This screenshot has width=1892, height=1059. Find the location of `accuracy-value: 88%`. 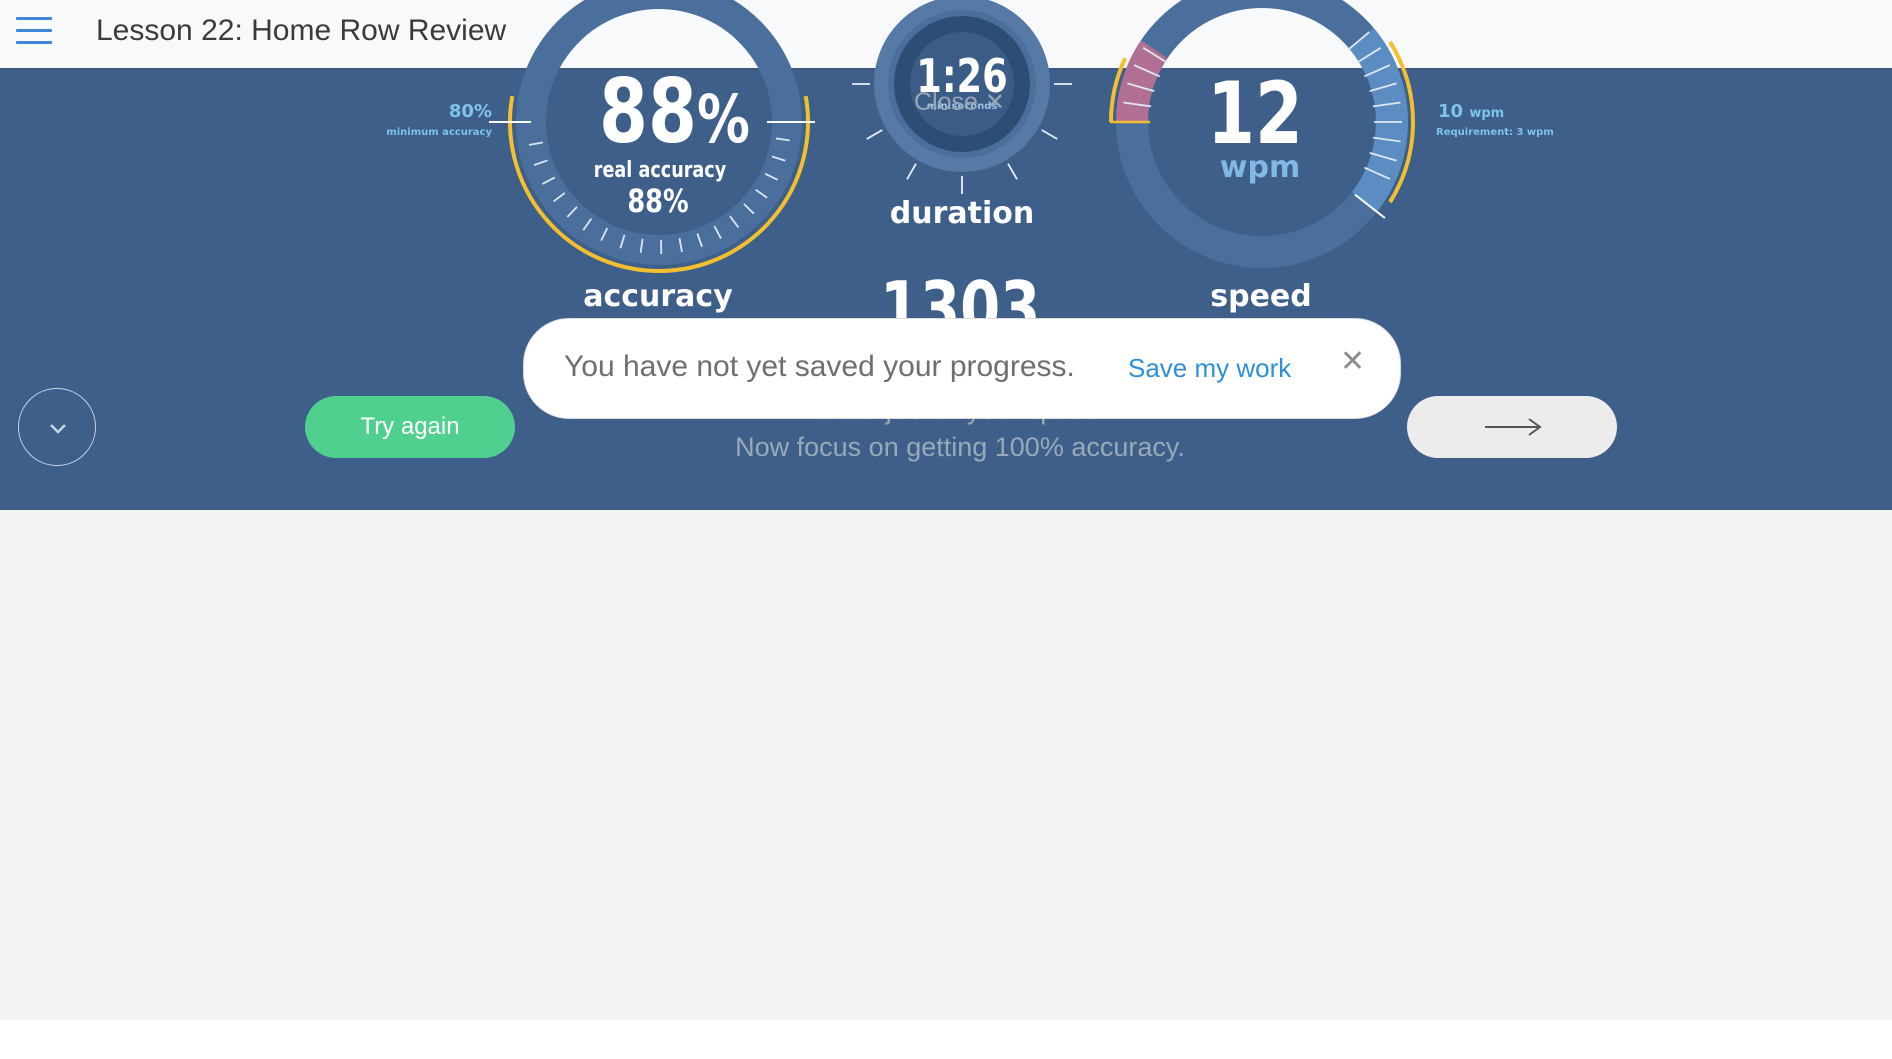

accuracy-value: 88% is located at coordinates (674, 115).